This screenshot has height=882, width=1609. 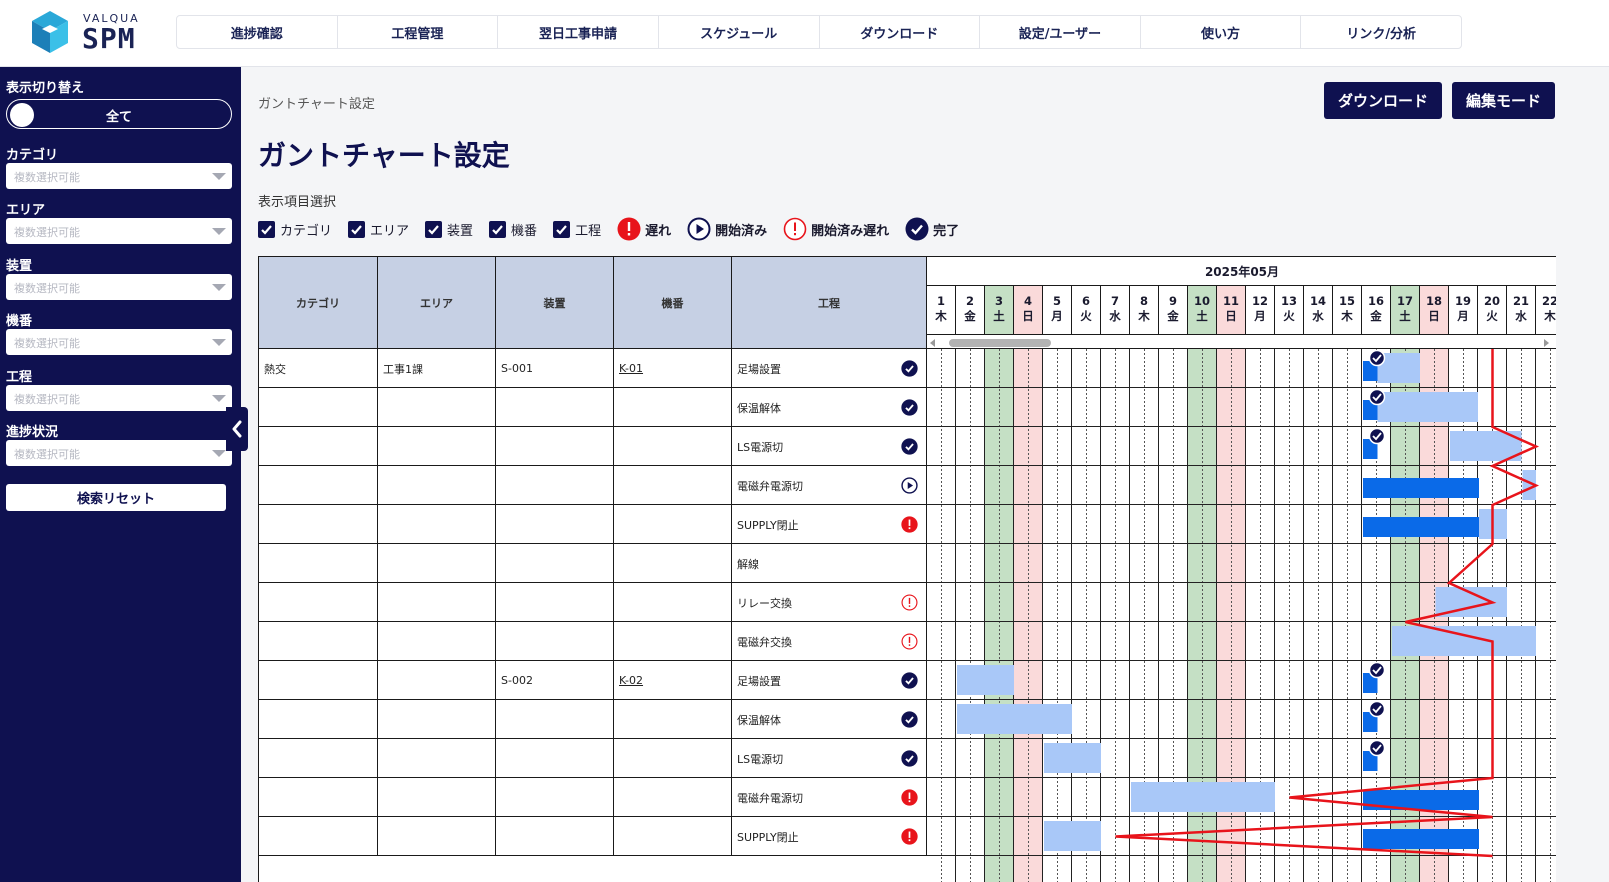 I want to click on device-select: 複数選択可能, so click(x=119, y=287).